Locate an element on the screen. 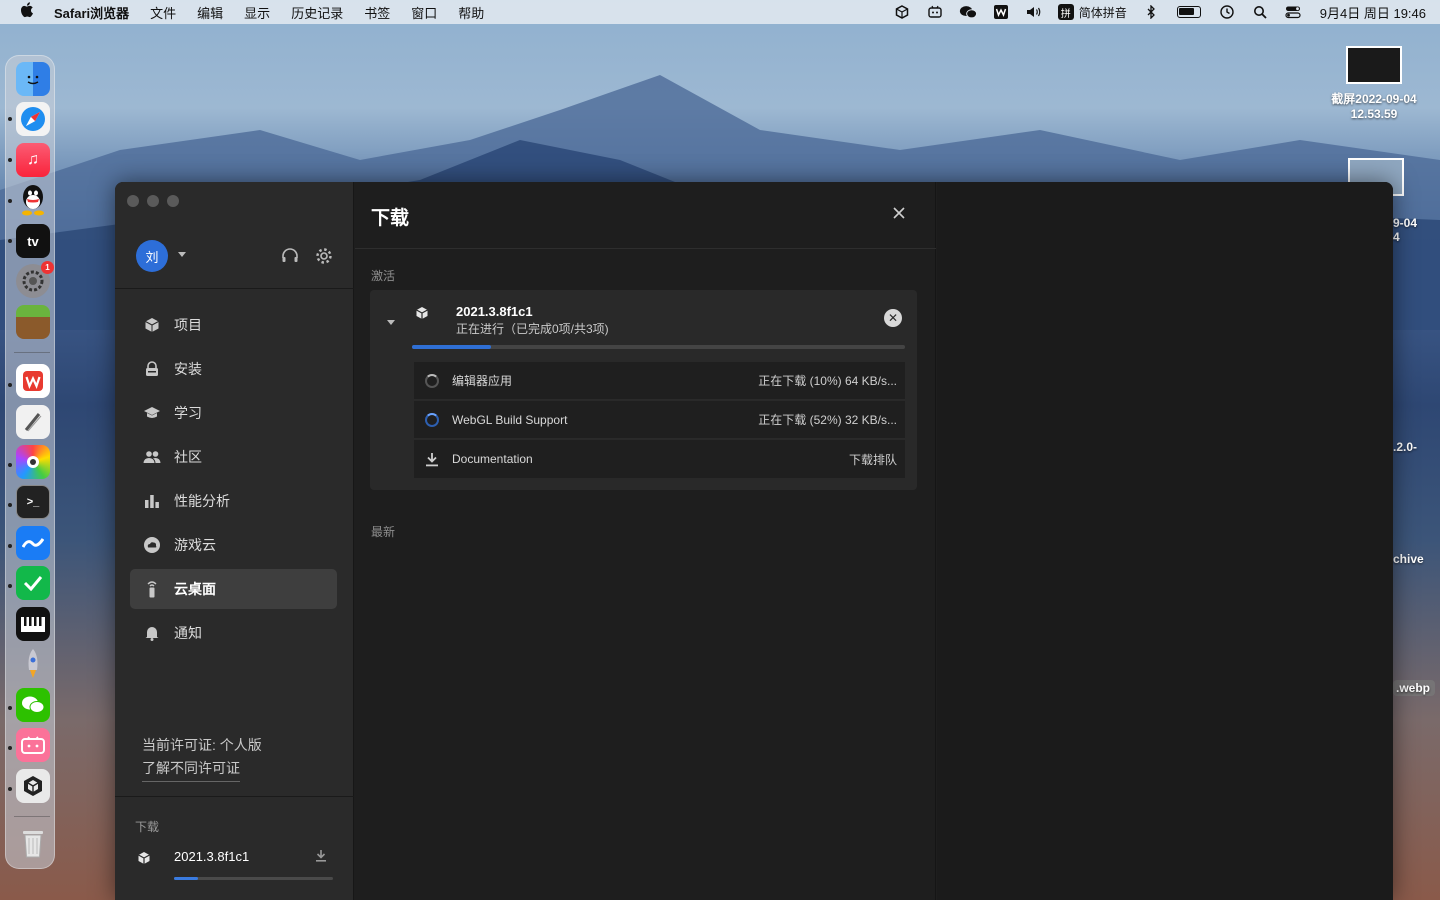 The image size is (1440, 900). wps-office-icon is located at coordinates (33, 381).